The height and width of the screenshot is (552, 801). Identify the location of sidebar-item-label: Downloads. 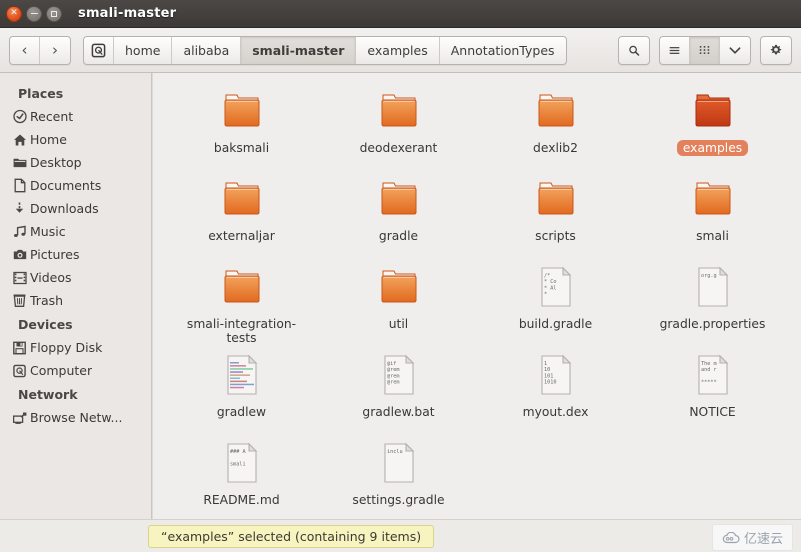
(64, 208).